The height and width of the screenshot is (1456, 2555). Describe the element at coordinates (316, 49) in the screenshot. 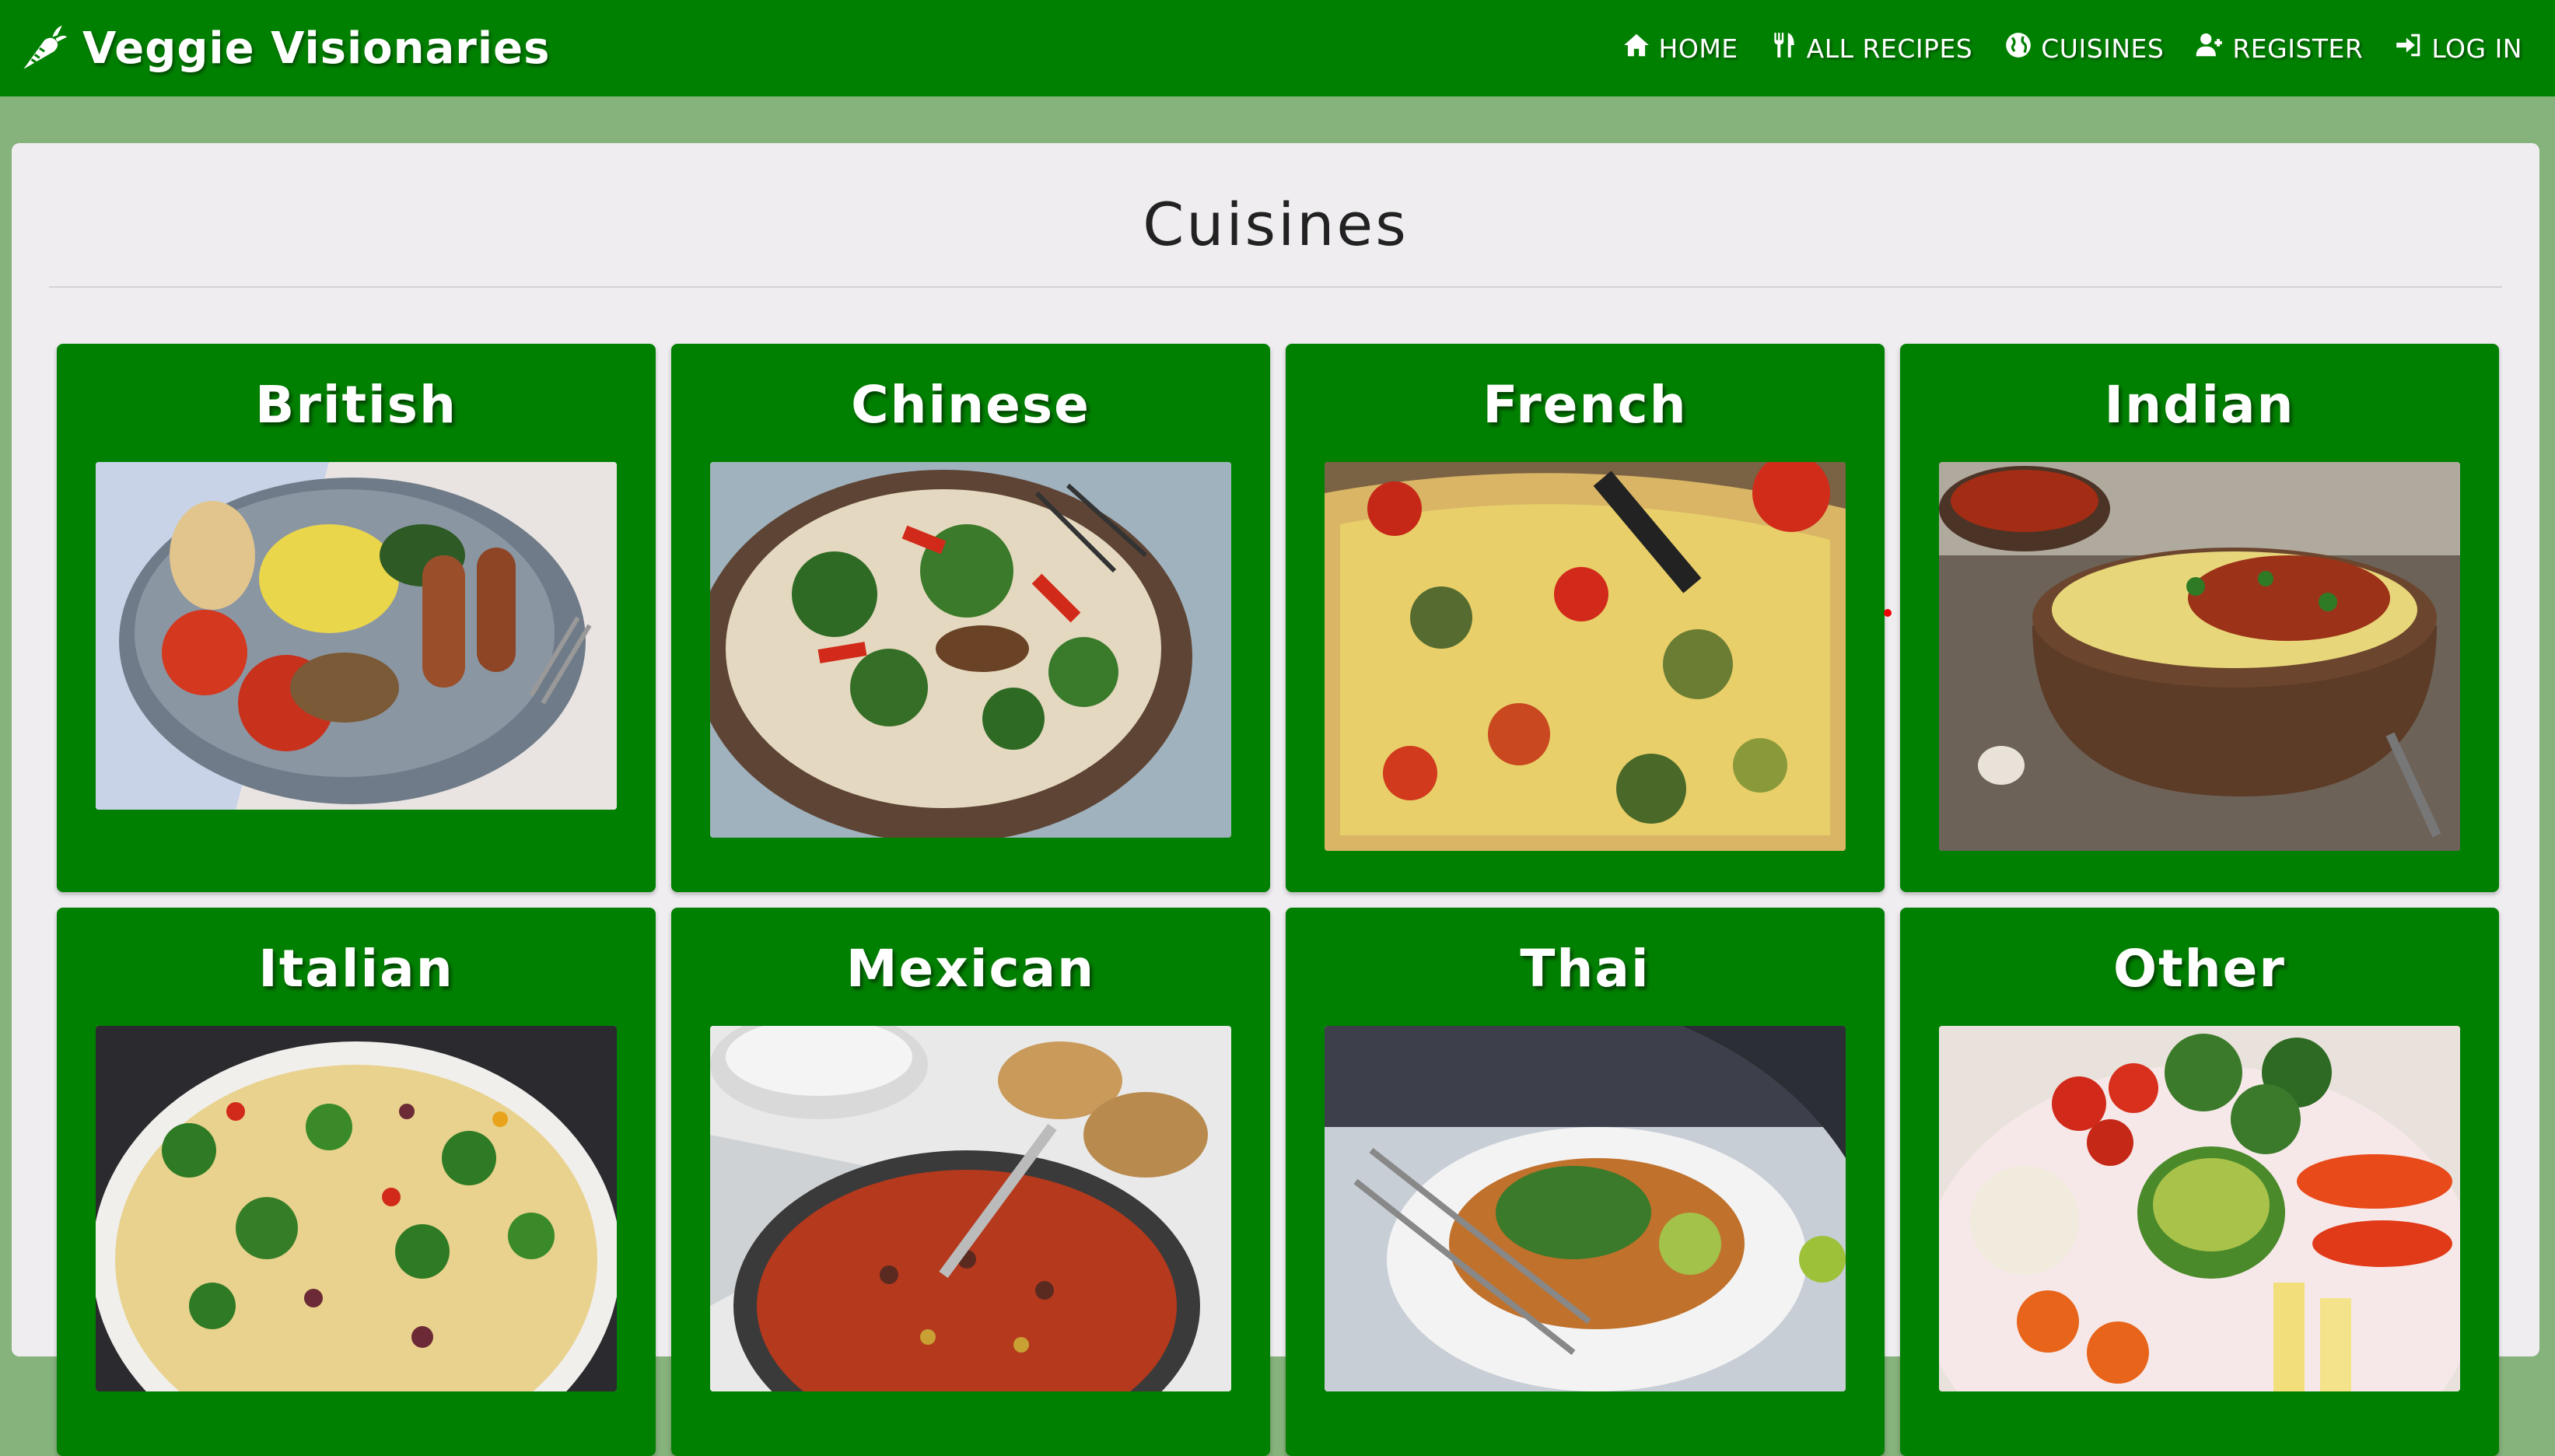

I see `brand-name: Veggie Visionaries` at that location.